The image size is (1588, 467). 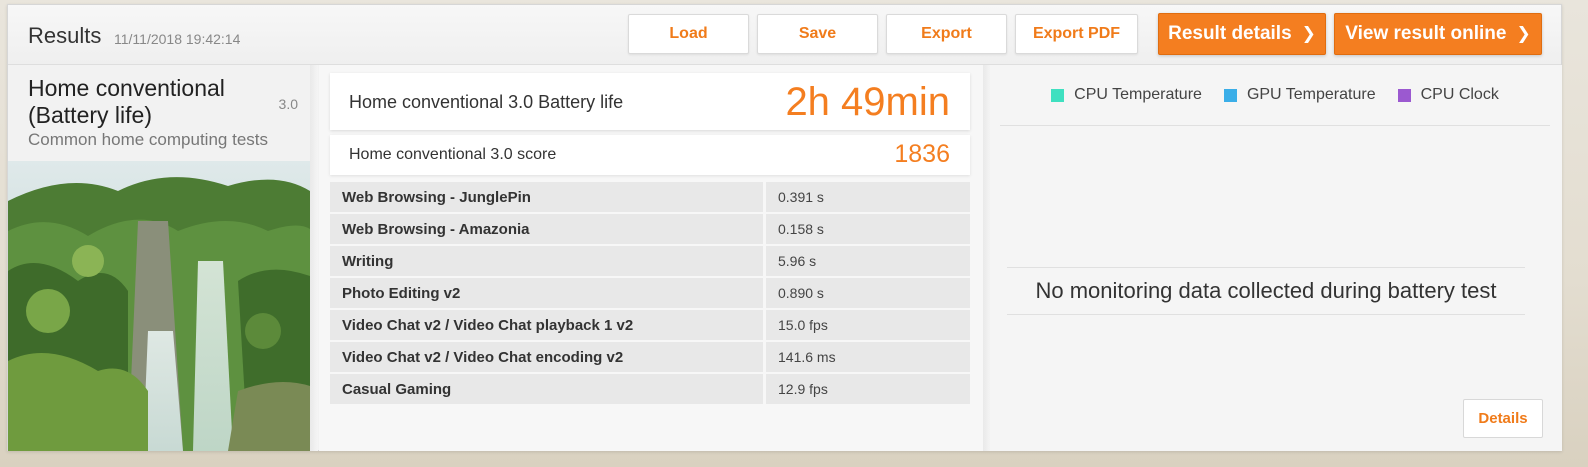 I want to click on score-label: Home conventional 3.0 score, so click(x=453, y=154).